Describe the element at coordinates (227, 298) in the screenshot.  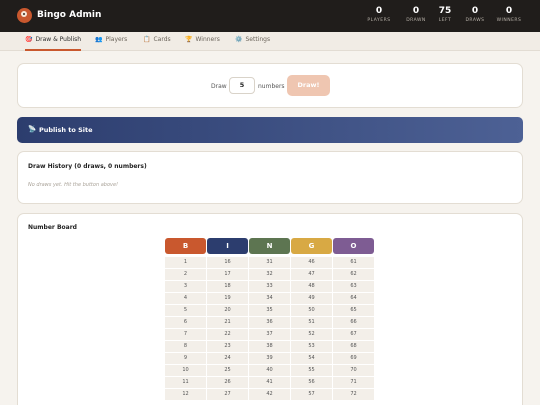
I see `board-number-cell: 19` at that location.